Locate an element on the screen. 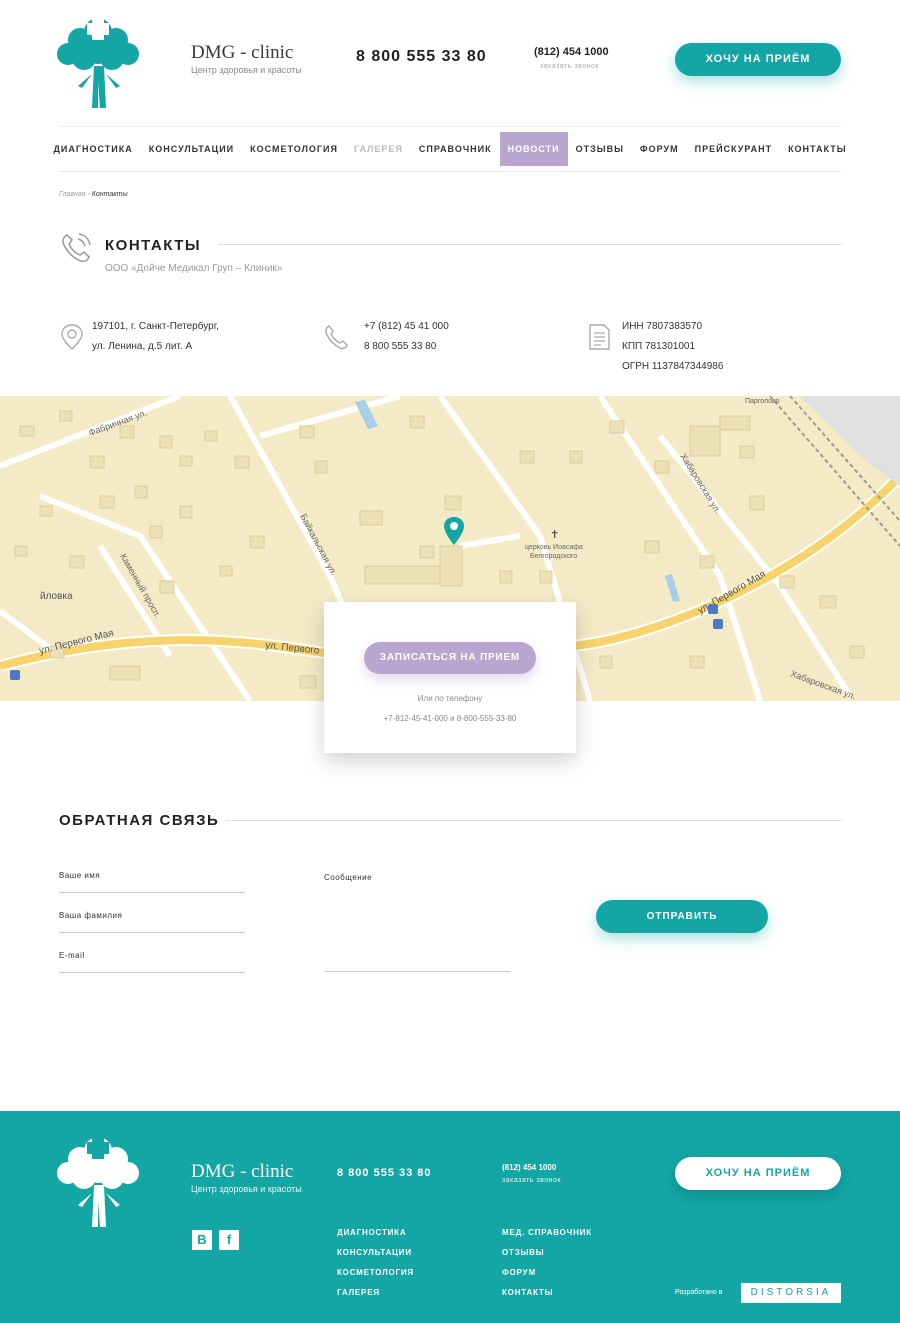 The height and width of the screenshot is (1323, 900). appointment-button: ХОЧУ НА ПРИЁМ is located at coordinates (758, 59).